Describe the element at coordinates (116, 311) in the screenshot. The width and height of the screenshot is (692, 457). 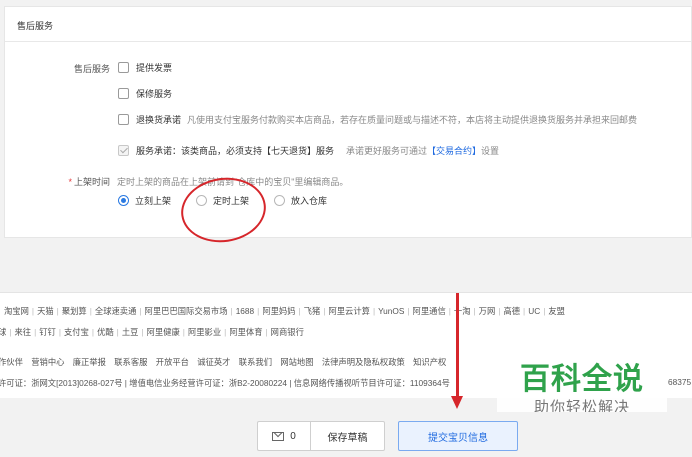
I see `footer-link: 全球速卖通` at that location.